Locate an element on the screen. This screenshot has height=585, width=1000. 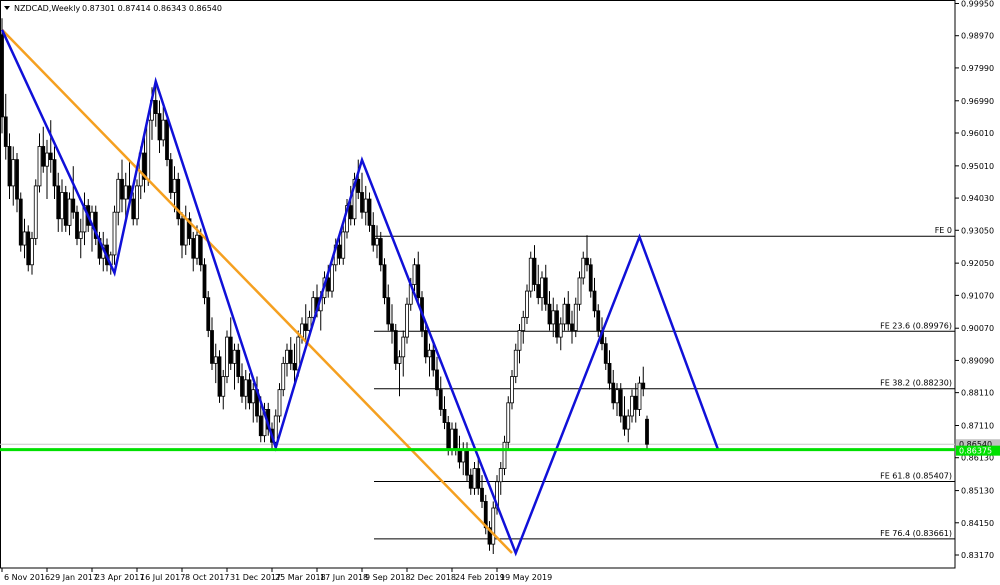
price-tick-label: 0.93050 is located at coordinates (977, 230).